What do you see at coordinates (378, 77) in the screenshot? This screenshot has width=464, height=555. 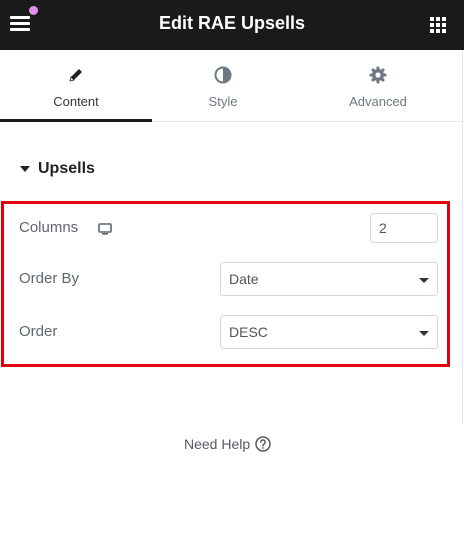 I see `gear-icon` at bounding box center [378, 77].